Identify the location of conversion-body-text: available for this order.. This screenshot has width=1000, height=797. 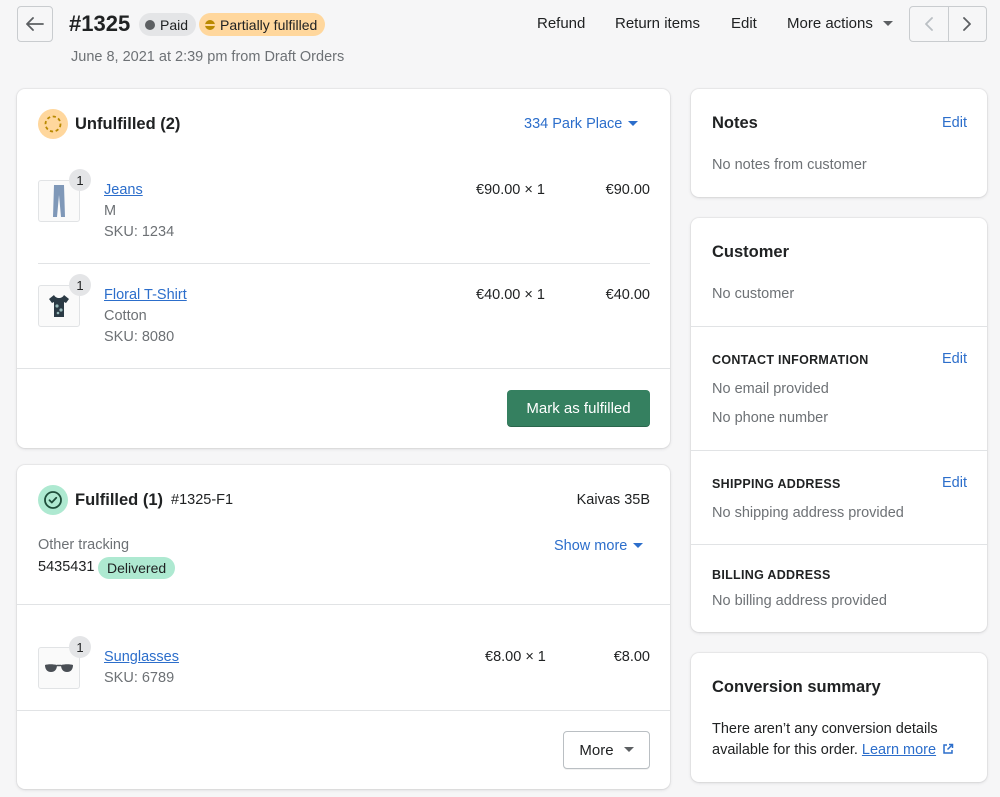
(785, 750).